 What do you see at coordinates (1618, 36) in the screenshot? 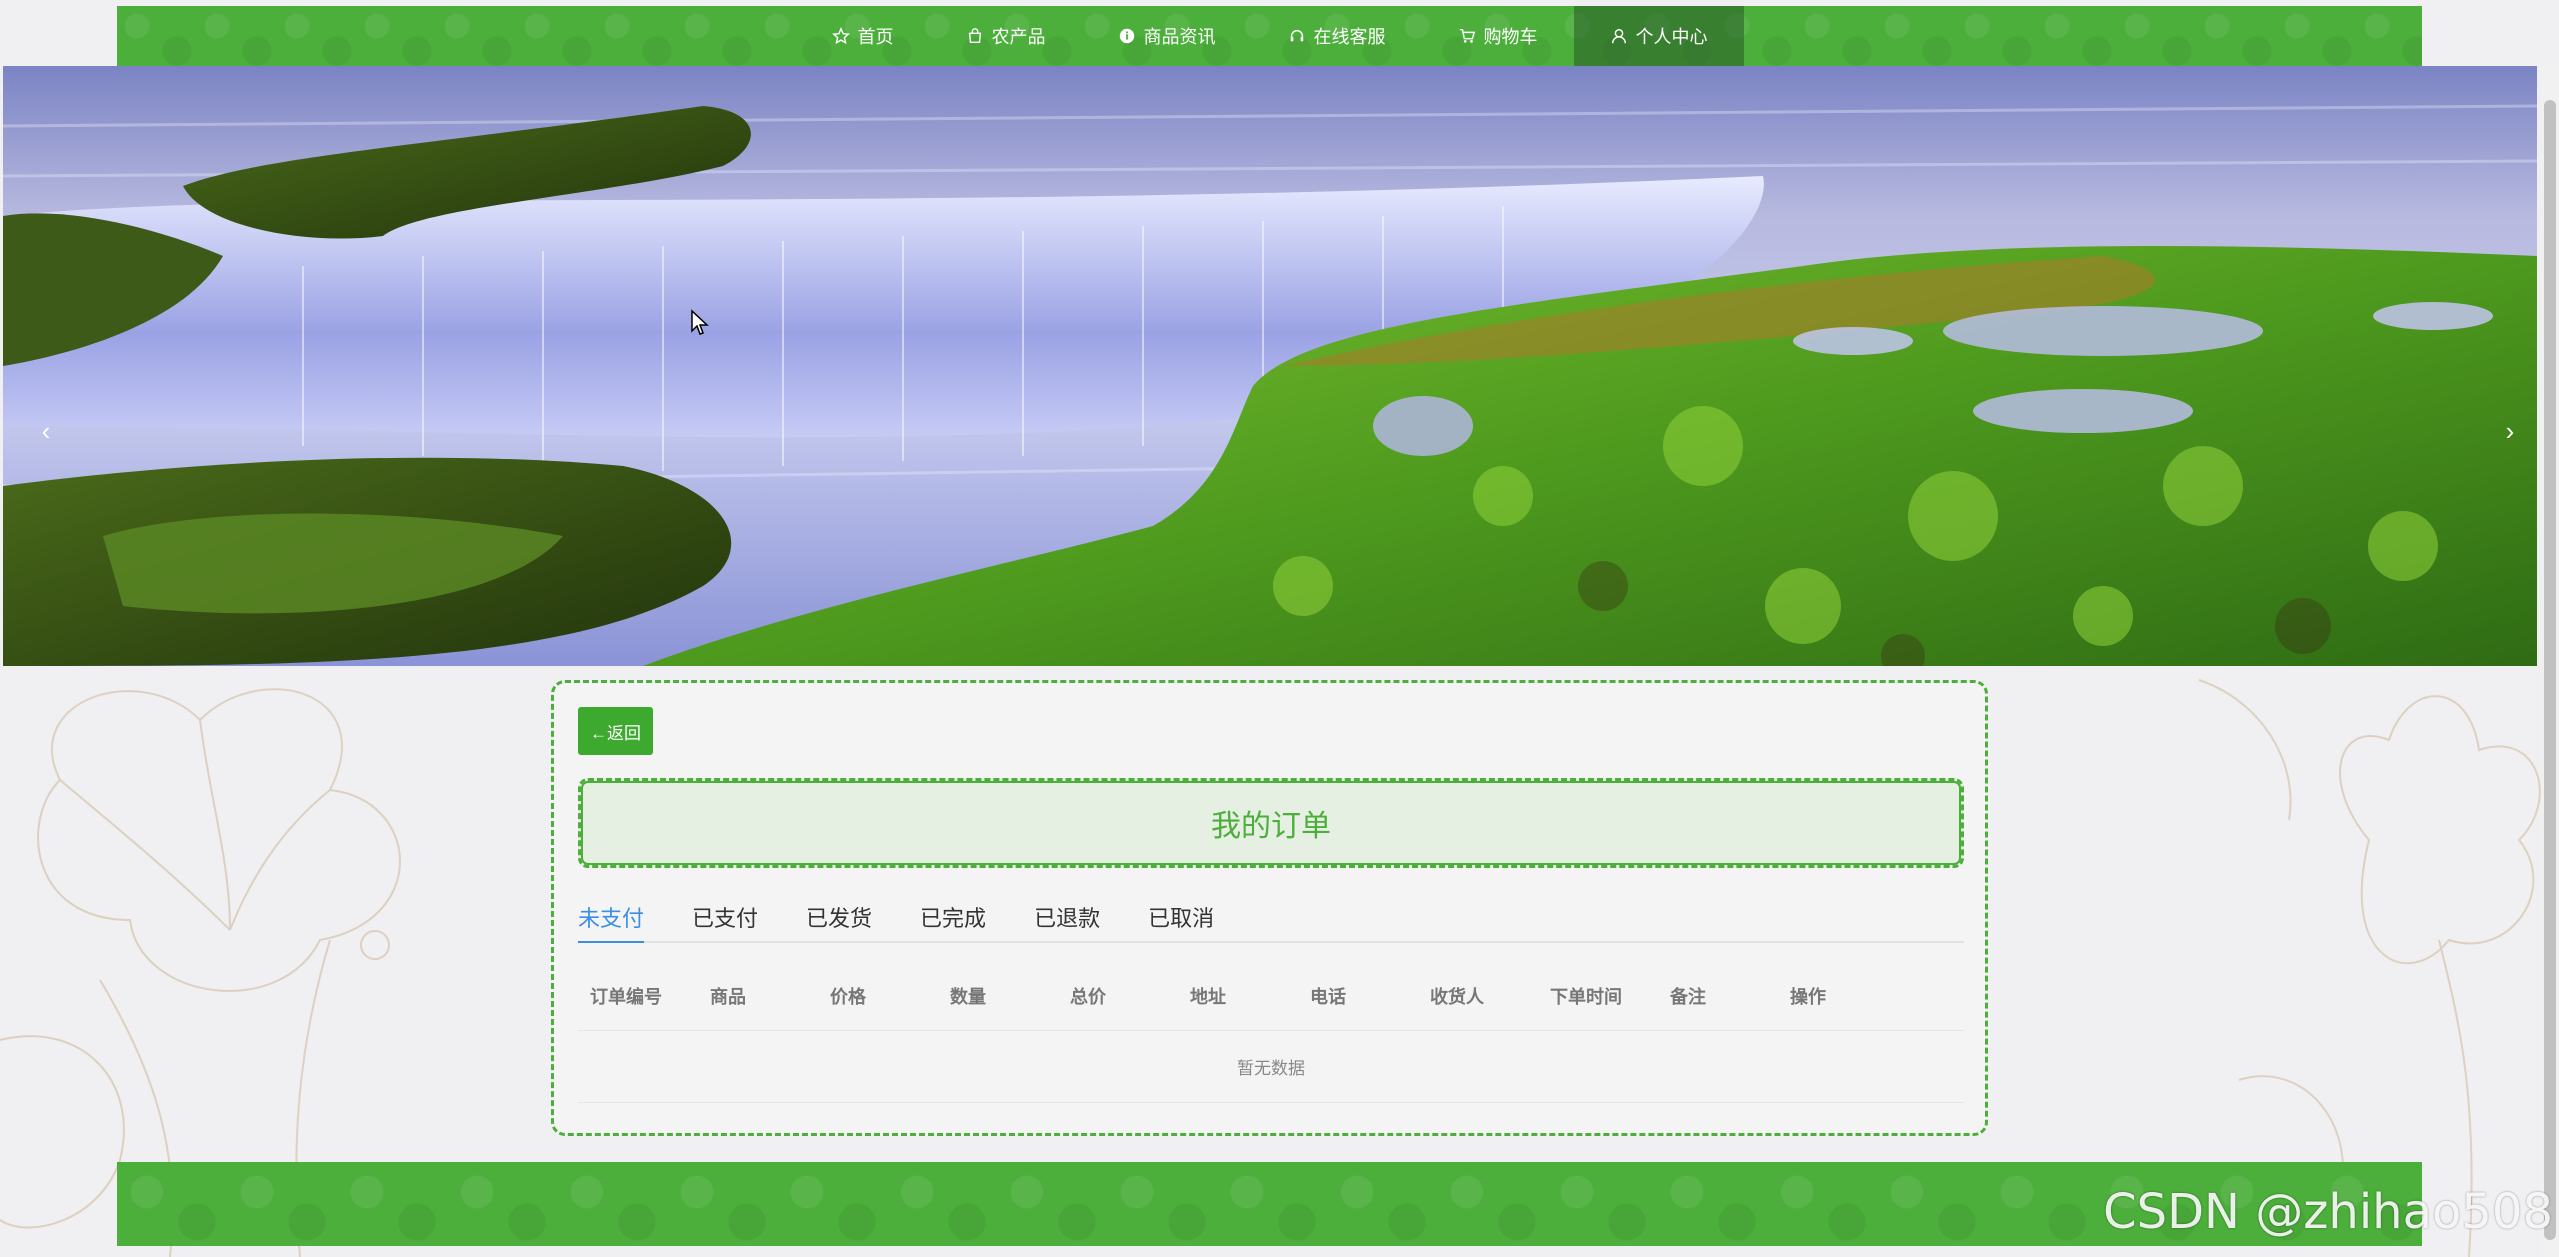
I see `user-icon` at bounding box center [1618, 36].